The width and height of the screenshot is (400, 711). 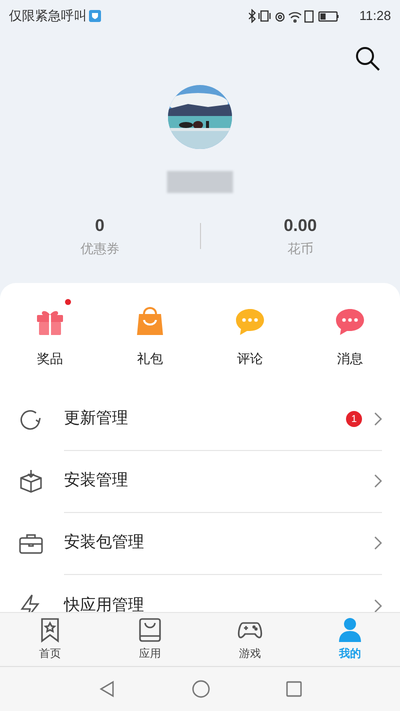 What do you see at coordinates (295, 17) in the screenshot?
I see `wifi-icon` at bounding box center [295, 17].